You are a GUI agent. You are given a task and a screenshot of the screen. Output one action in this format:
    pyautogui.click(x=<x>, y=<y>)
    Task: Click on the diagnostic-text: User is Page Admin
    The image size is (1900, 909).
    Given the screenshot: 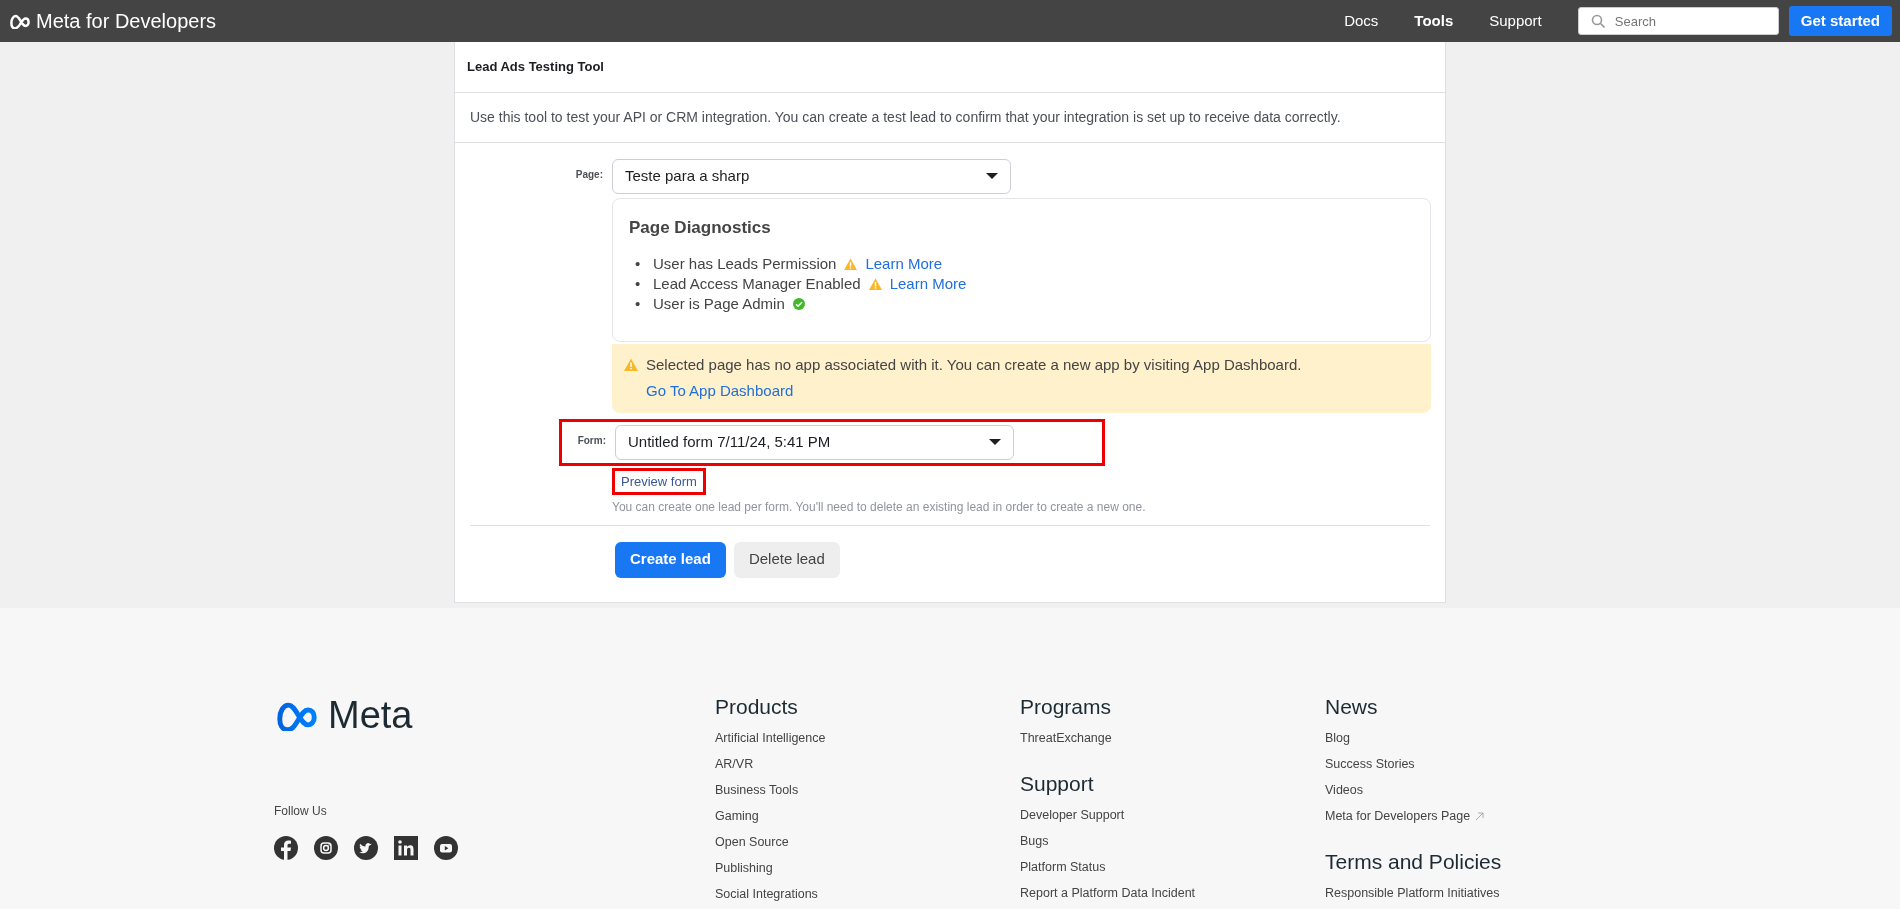 What is the action you would take?
    pyautogui.click(x=719, y=303)
    